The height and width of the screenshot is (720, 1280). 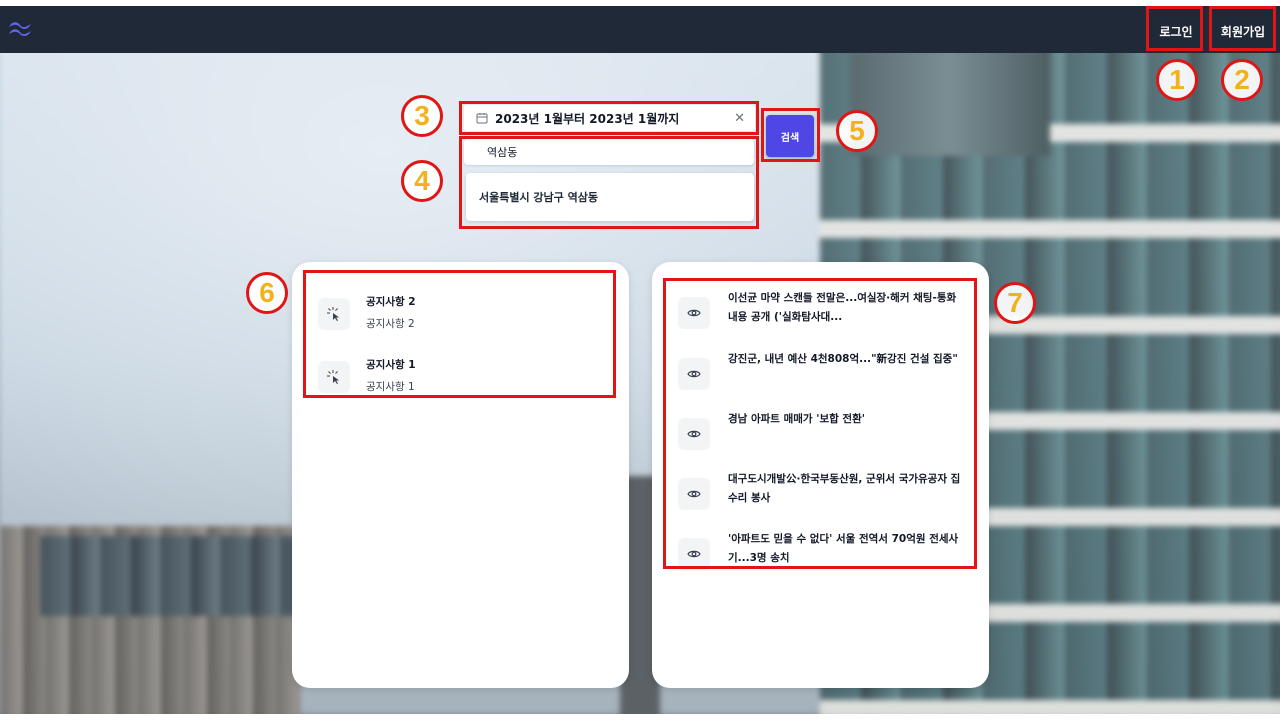 I want to click on news-item: '아파트도 믿을 수 없다' 서울 전역서 70억원 전세사기...3명 송치, so click(x=821, y=556).